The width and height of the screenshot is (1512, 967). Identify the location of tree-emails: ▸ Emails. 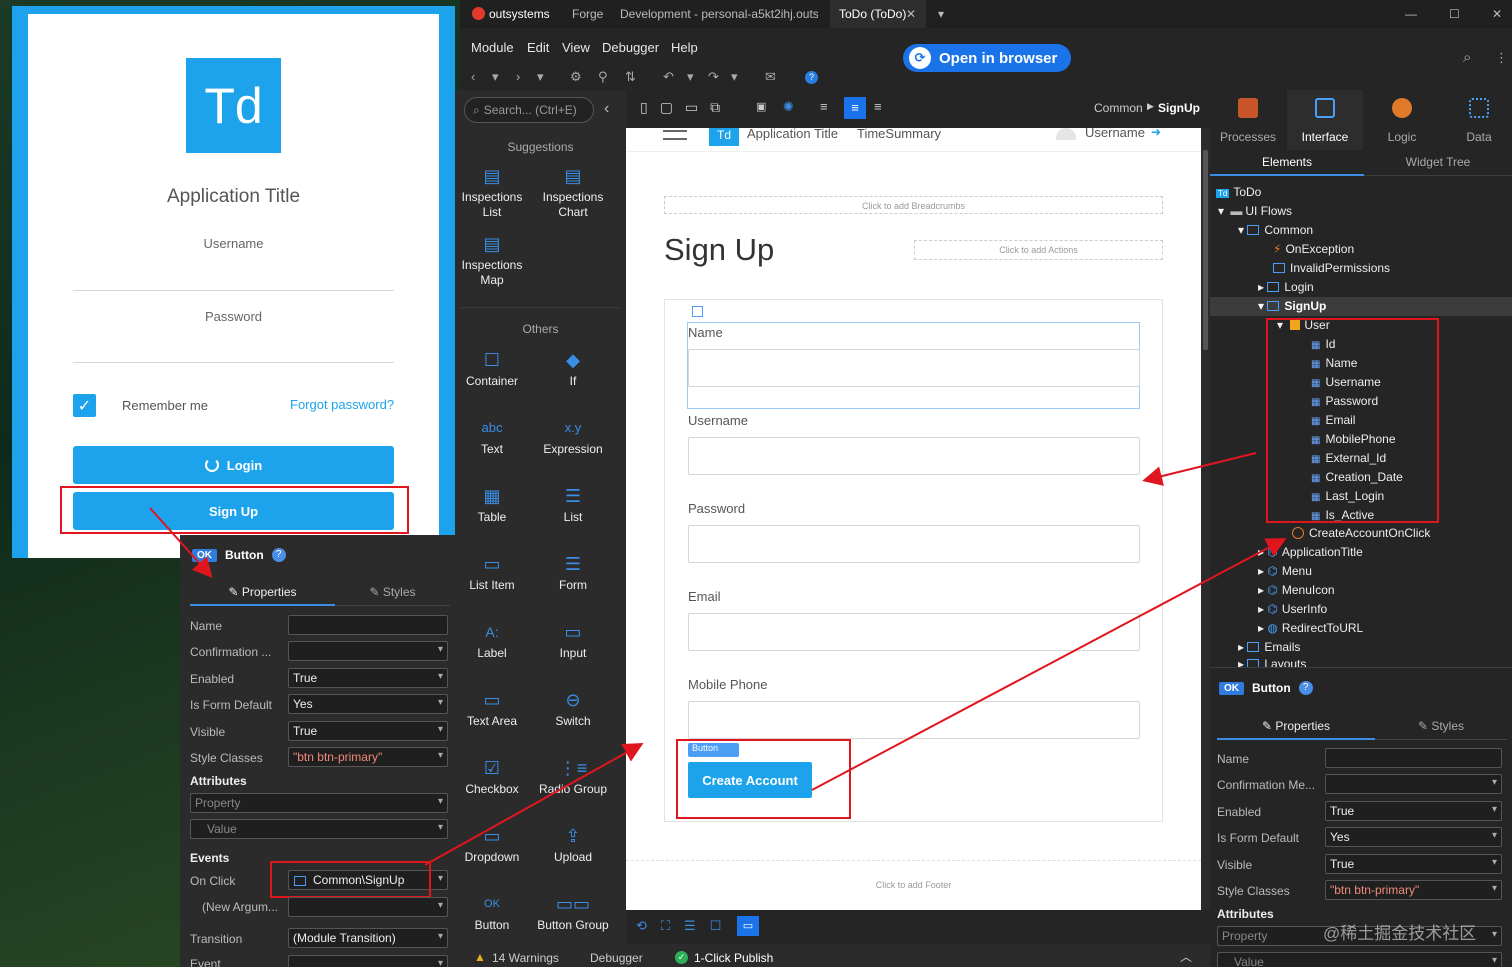
(1269, 647).